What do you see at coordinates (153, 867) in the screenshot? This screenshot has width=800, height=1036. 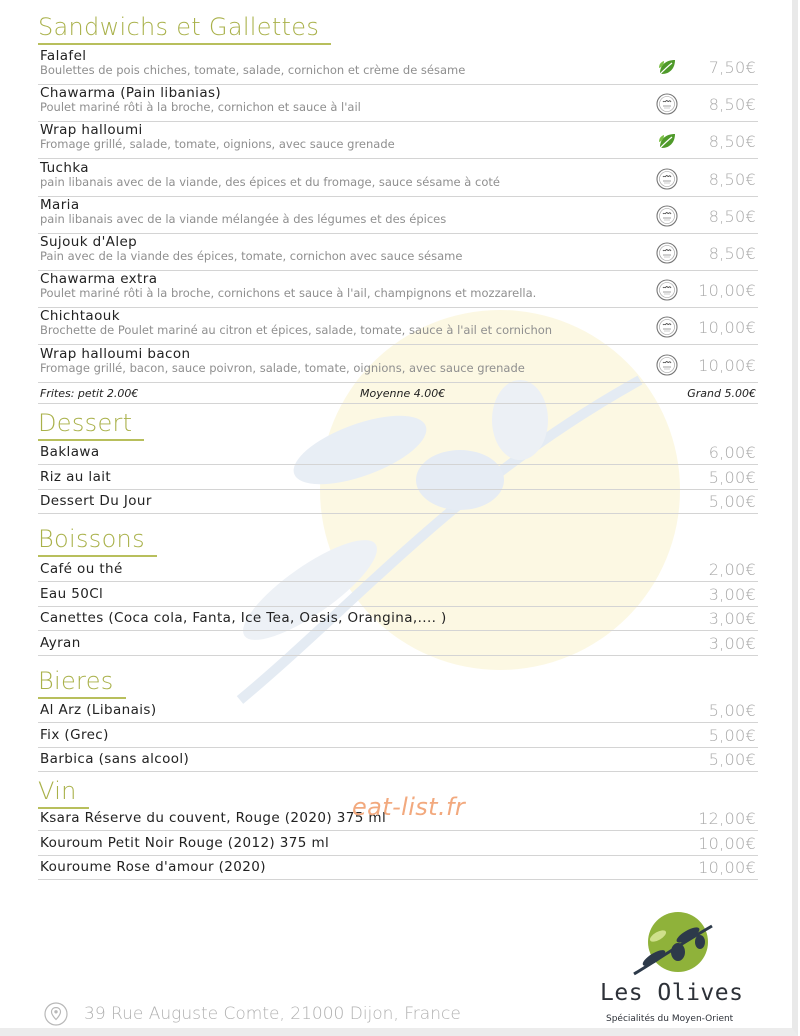 I see `item-name: Kouroume Rose d'amour (2020)` at bounding box center [153, 867].